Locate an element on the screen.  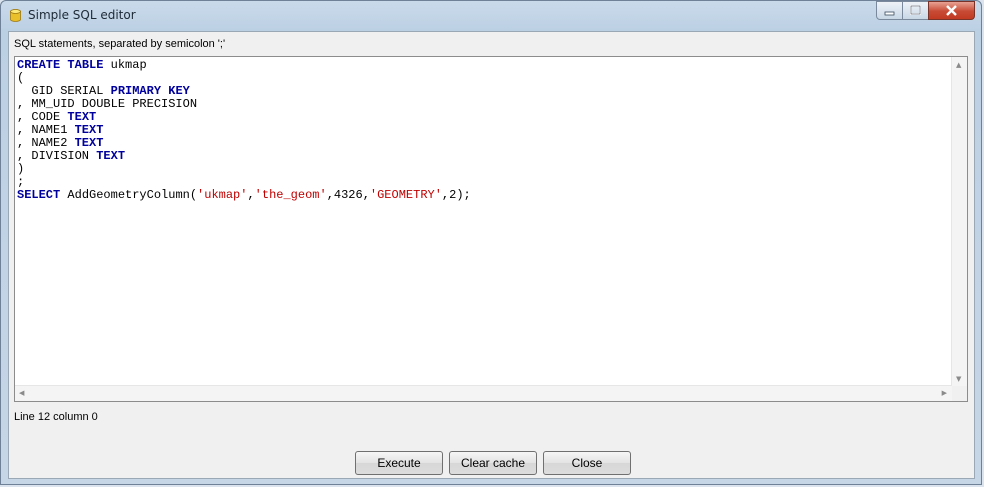
sql-text: ( is located at coordinates (21, 78).